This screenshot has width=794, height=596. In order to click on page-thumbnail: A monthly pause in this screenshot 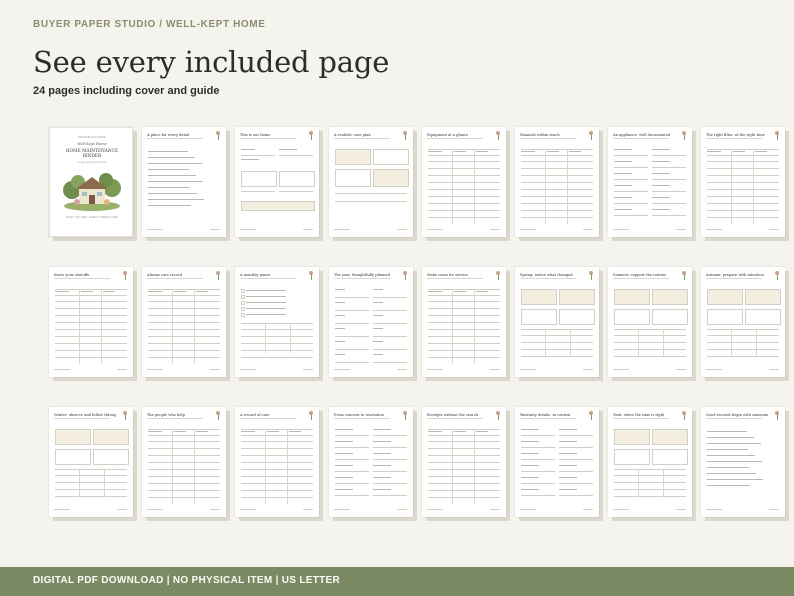, I will do `click(279, 324)`.